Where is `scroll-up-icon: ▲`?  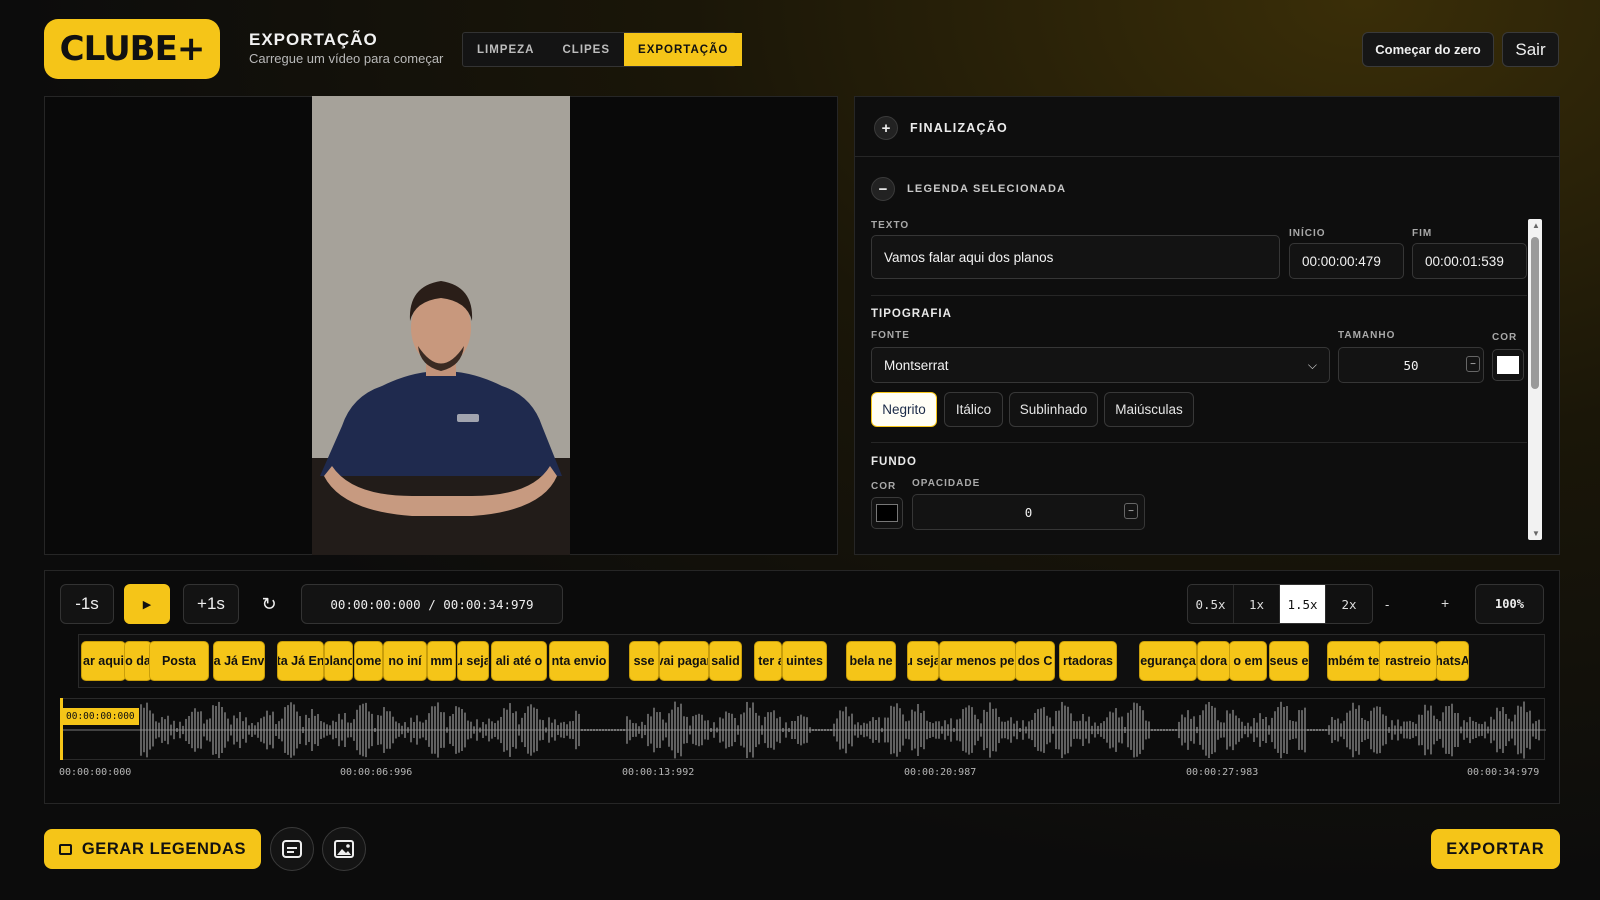 scroll-up-icon: ▲ is located at coordinates (1536, 225).